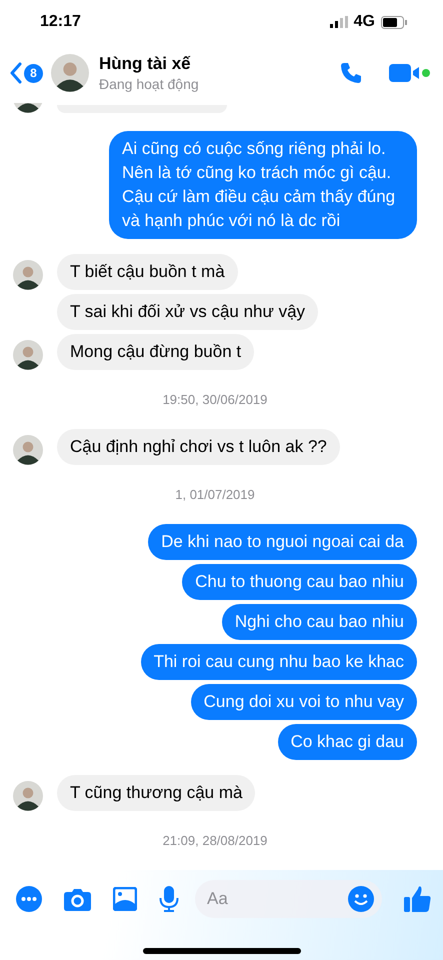 This screenshot has width=443, height=960. What do you see at coordinates (149, 84) in the screenshot?
I see `active-status: Đang hoạt động` at bounding box center [149, 84].